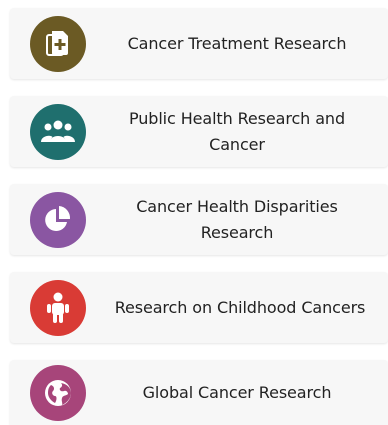 This screenshot has height=425, width=388. Describe the element at coordinates (58, 131) in the screenshot. I see `people-group-icon` at that location.